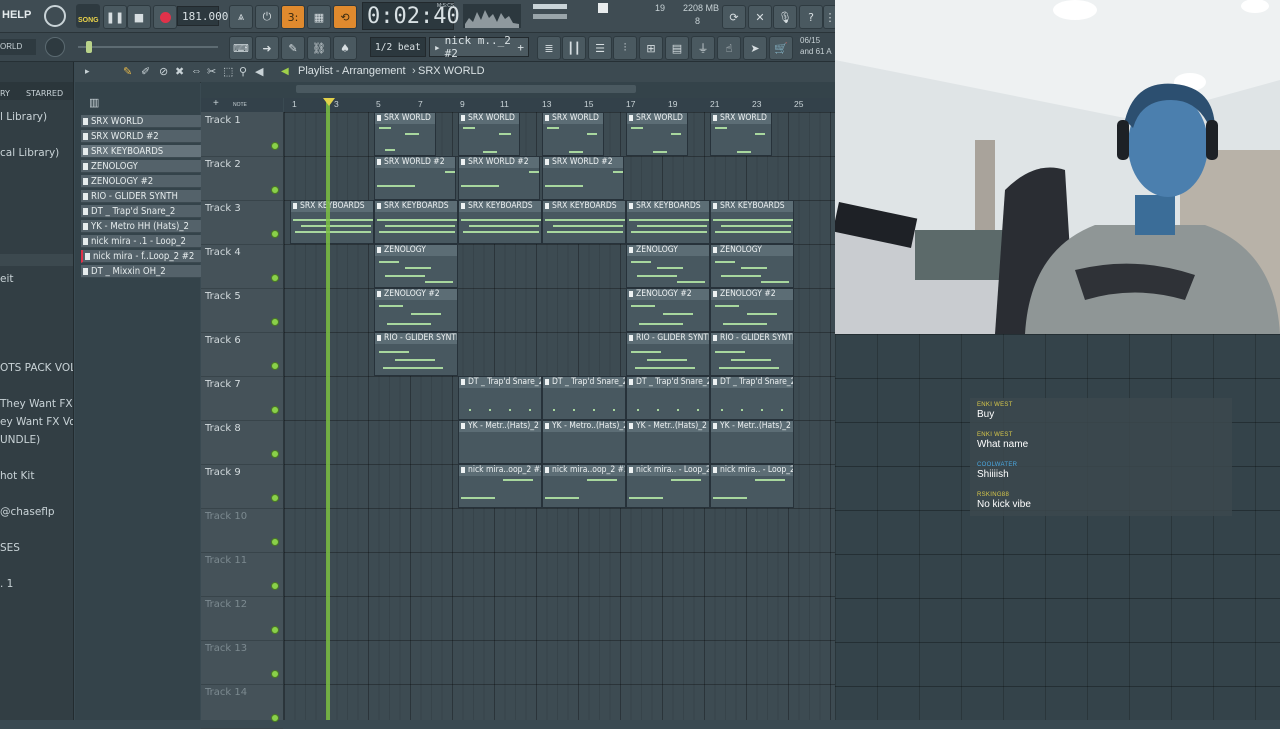 This screenshot has width=1280, height=729. I want to click on track-header: Track 3, so click(242, 222).